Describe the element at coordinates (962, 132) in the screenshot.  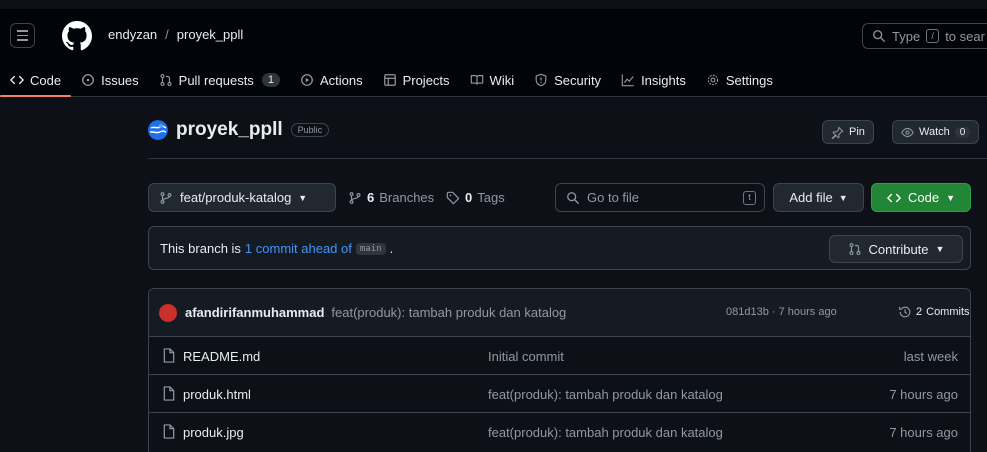
I see `watch-counter: 0` at that location.